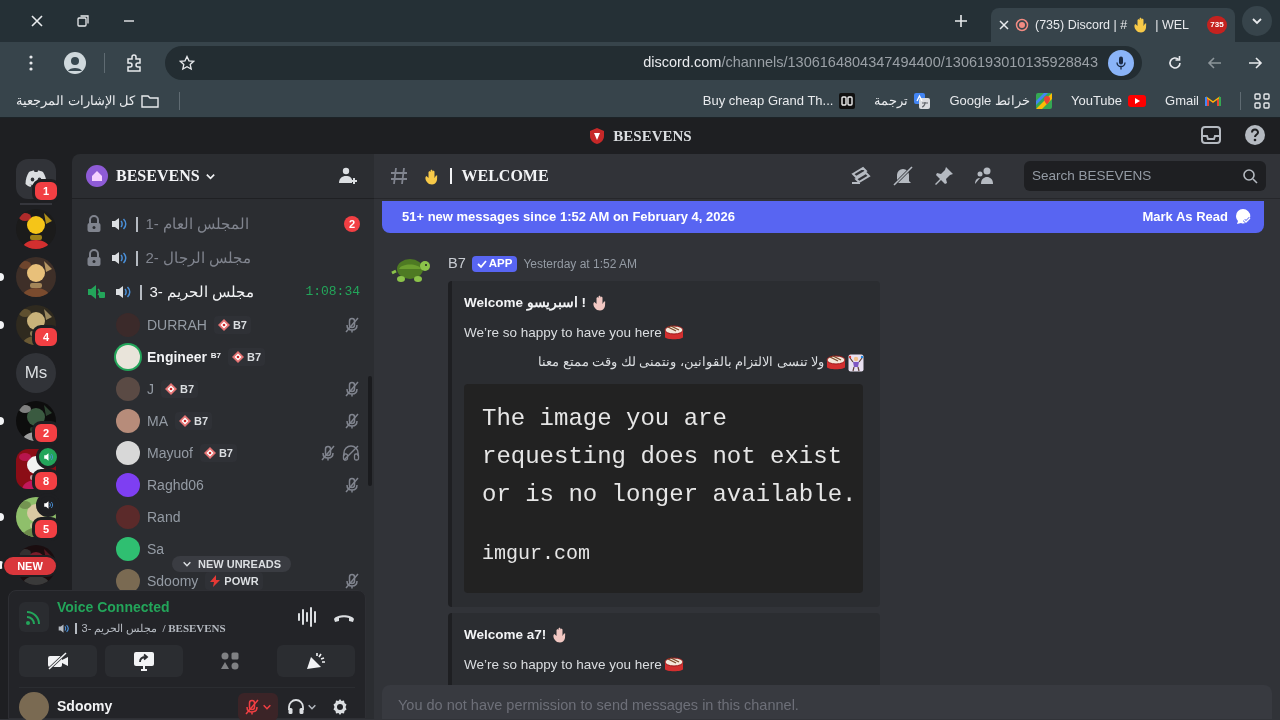  Describe the element at coordinates (1043, 100) in the screenshot. I see `map-pin-icon` at that location.